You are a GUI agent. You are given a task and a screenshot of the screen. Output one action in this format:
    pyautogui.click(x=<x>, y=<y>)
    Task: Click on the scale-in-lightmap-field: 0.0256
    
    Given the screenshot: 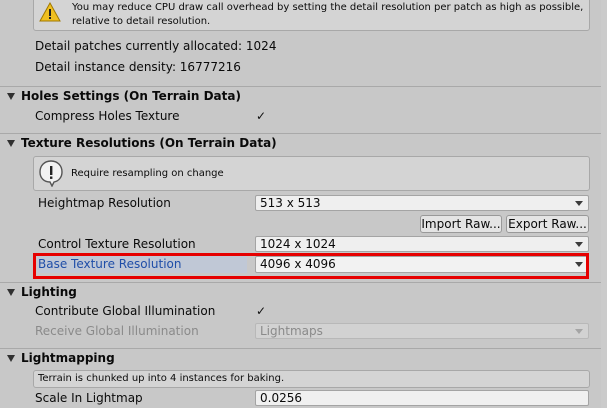 What is the action you would take?
    pyautogui.click(x=422, y=398)
    